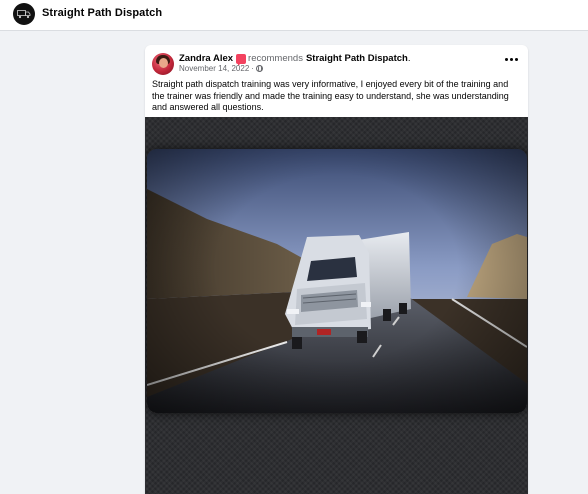  I want to click on globe-icon, so click(259, 68).